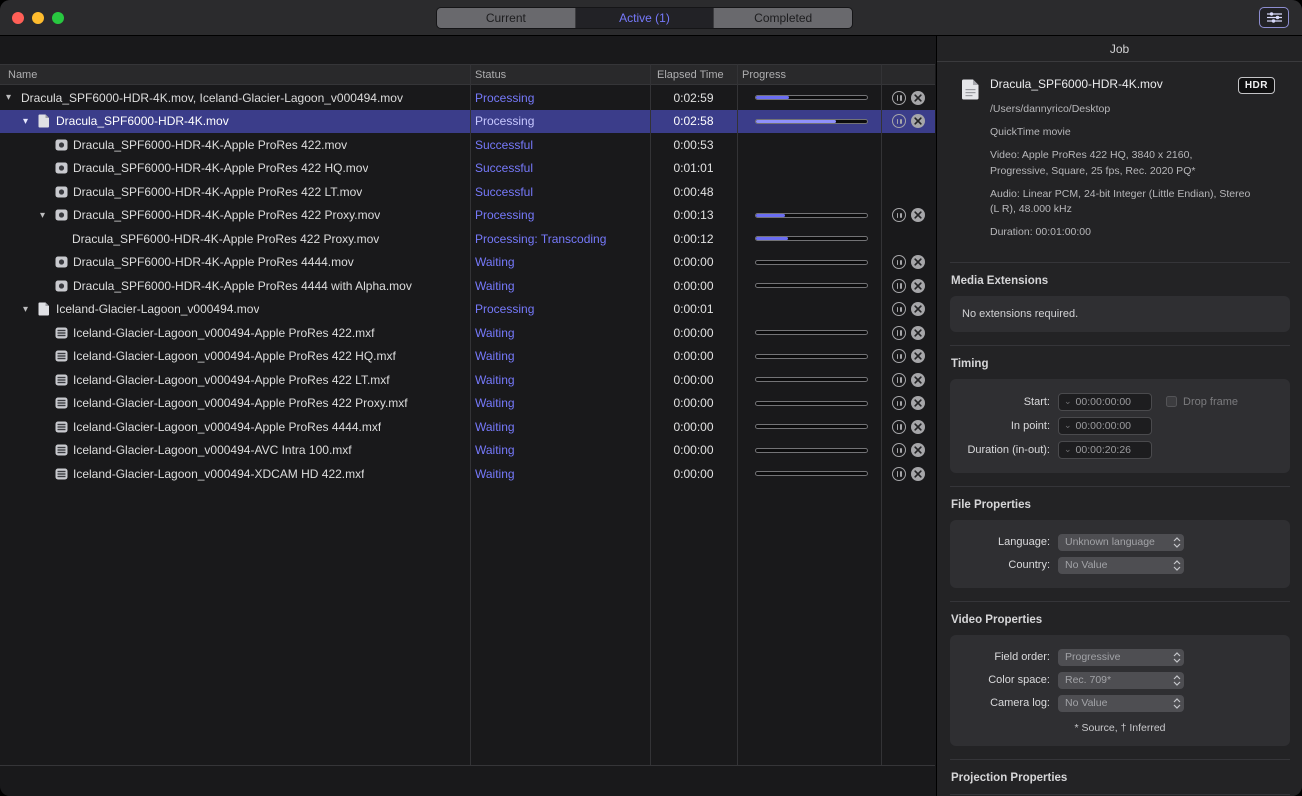 The height and width of the screenshot is (796, 1302). I want to click on start-timecode-field: ⌄ 00:00:00:00, so click(1105, 401).